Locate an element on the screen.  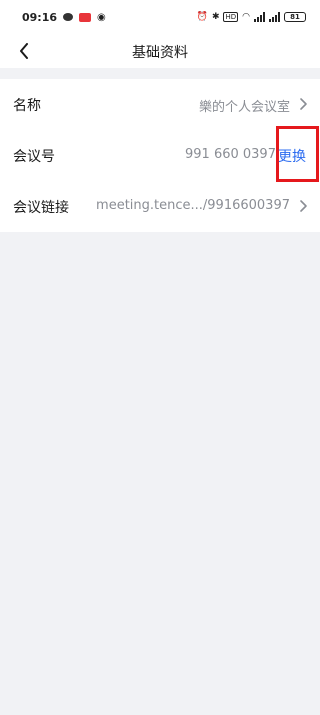
meeting-number-label: 会议号 is located at coordinates (34, 157).